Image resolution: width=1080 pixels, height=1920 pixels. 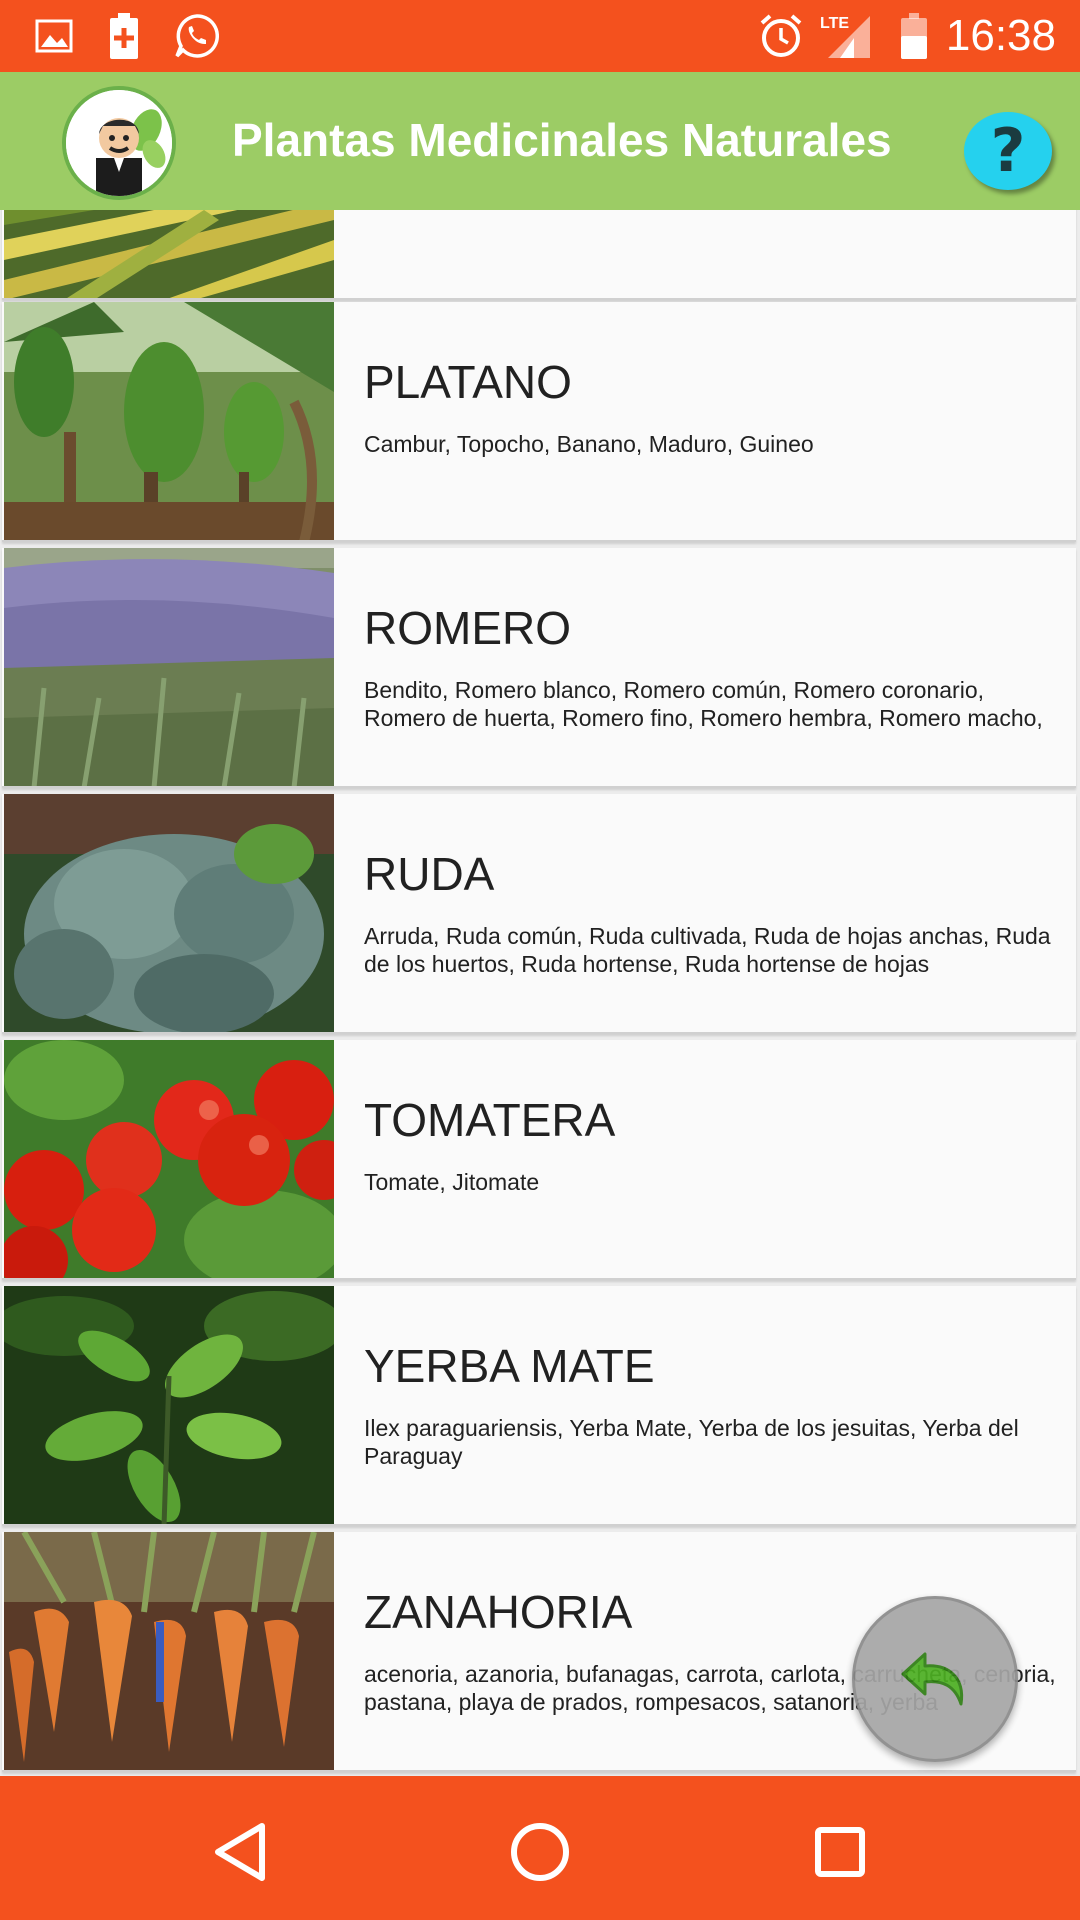 I want to click on yucca-leaves-image, so click(x=169, y=254).